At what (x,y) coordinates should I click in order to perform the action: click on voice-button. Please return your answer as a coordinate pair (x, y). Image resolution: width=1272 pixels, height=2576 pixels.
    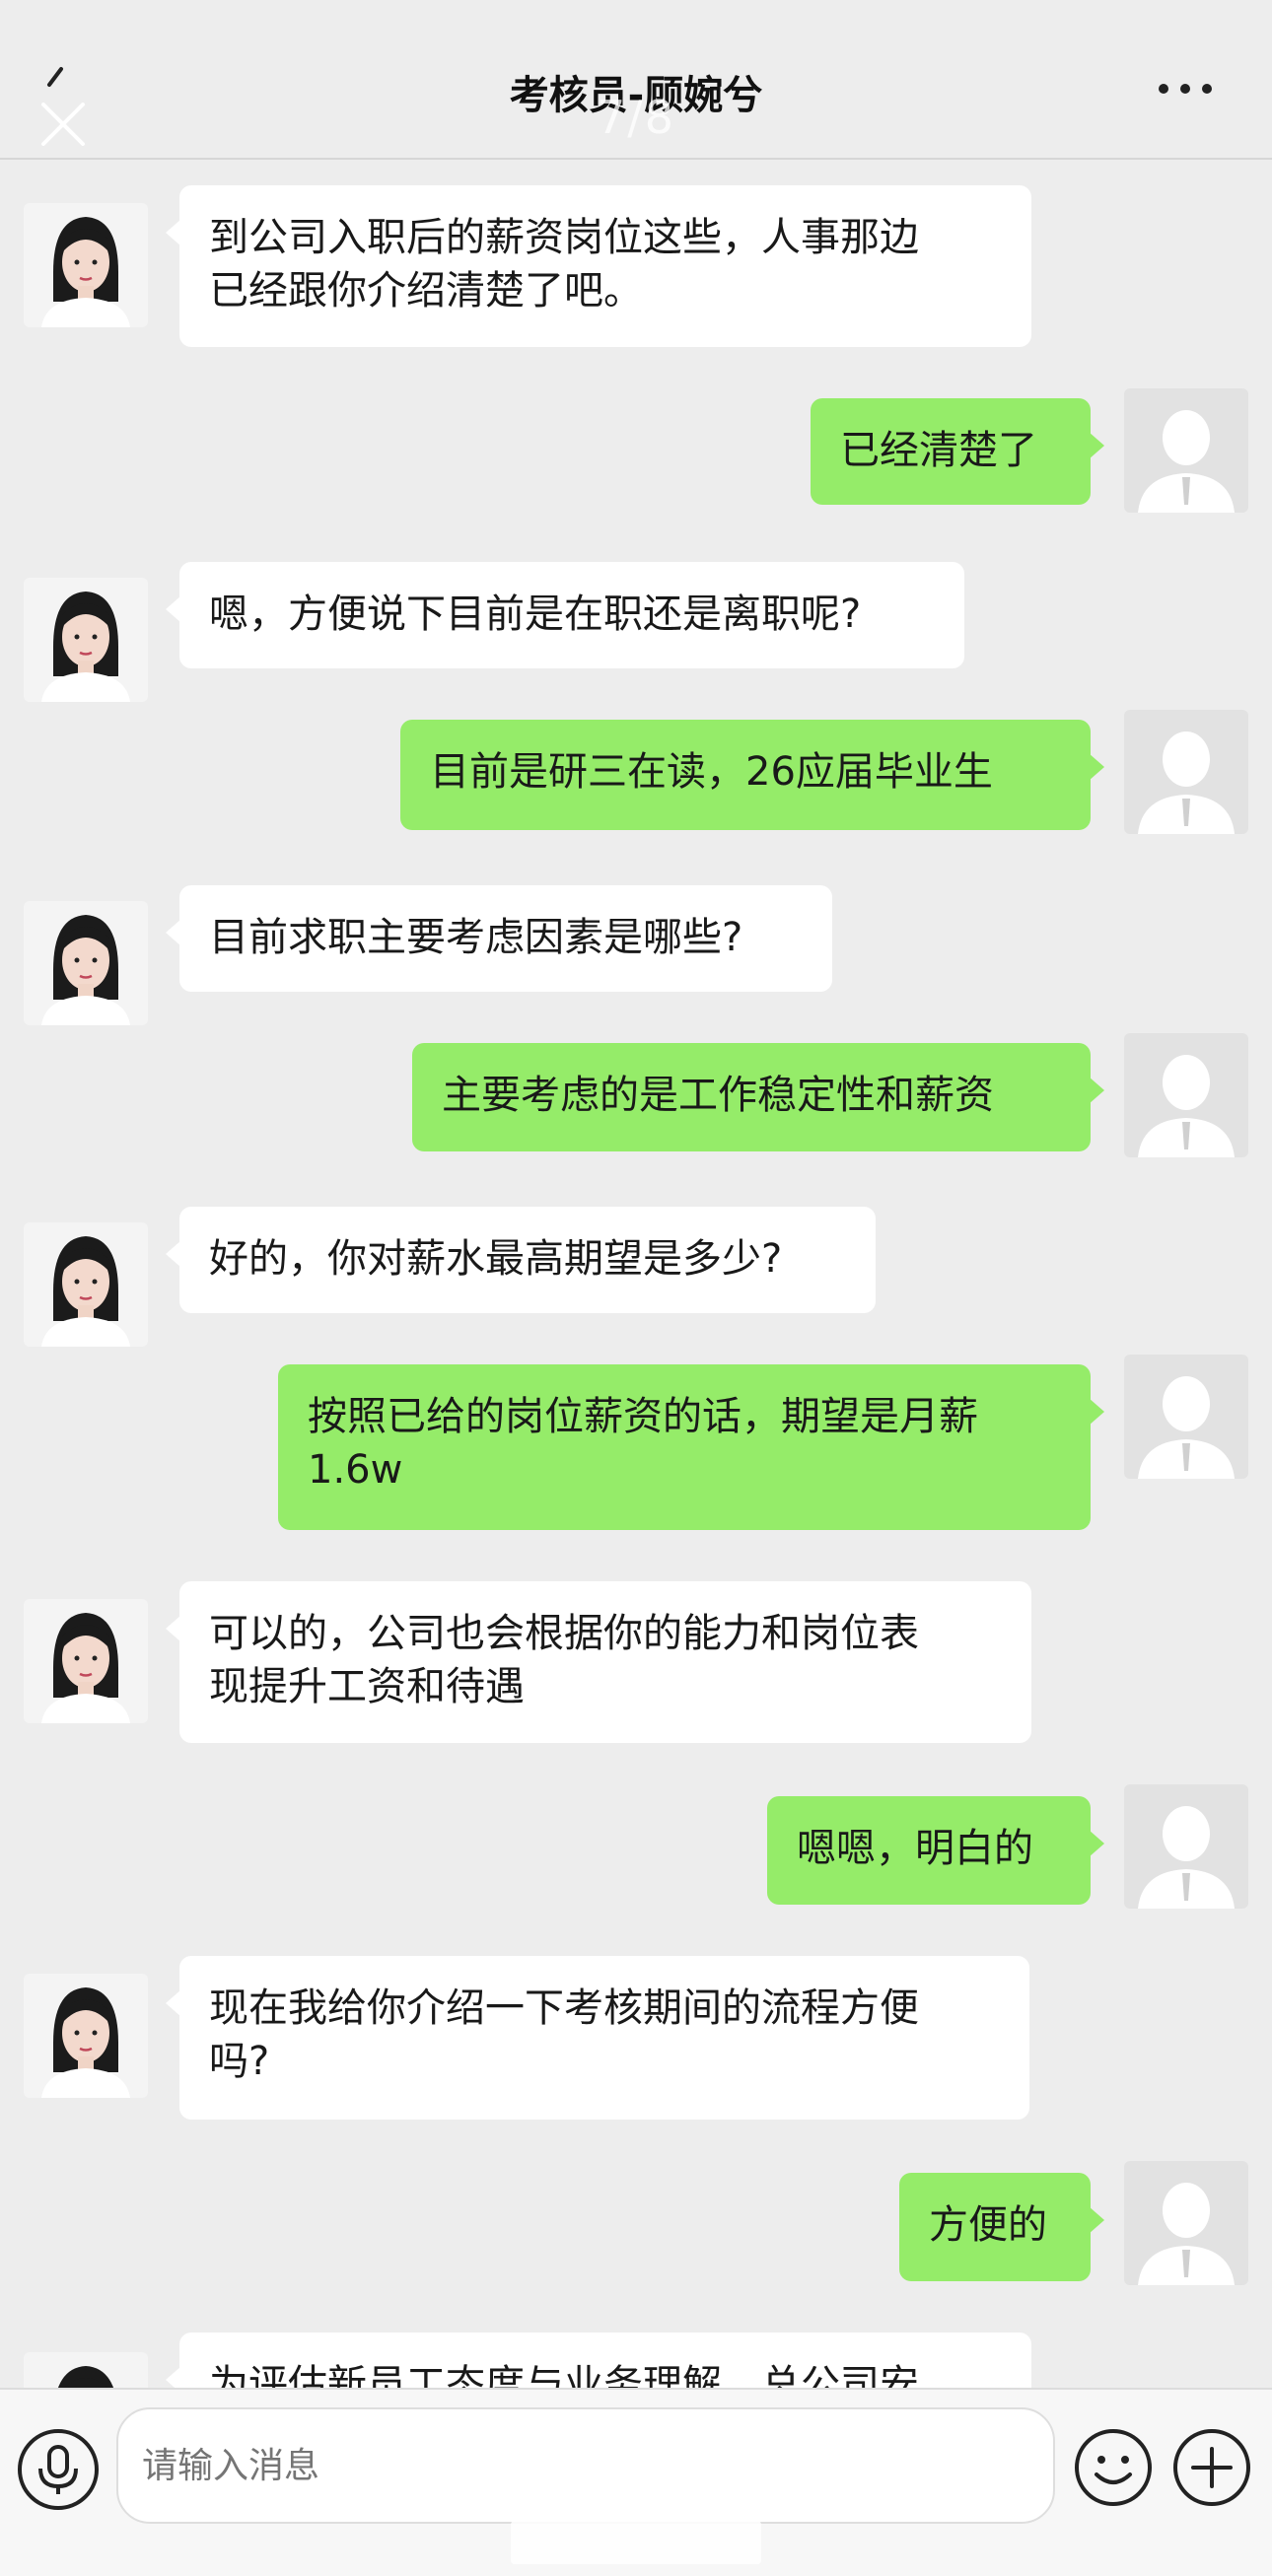
    Looking at the image, I should click on (58, 2469).